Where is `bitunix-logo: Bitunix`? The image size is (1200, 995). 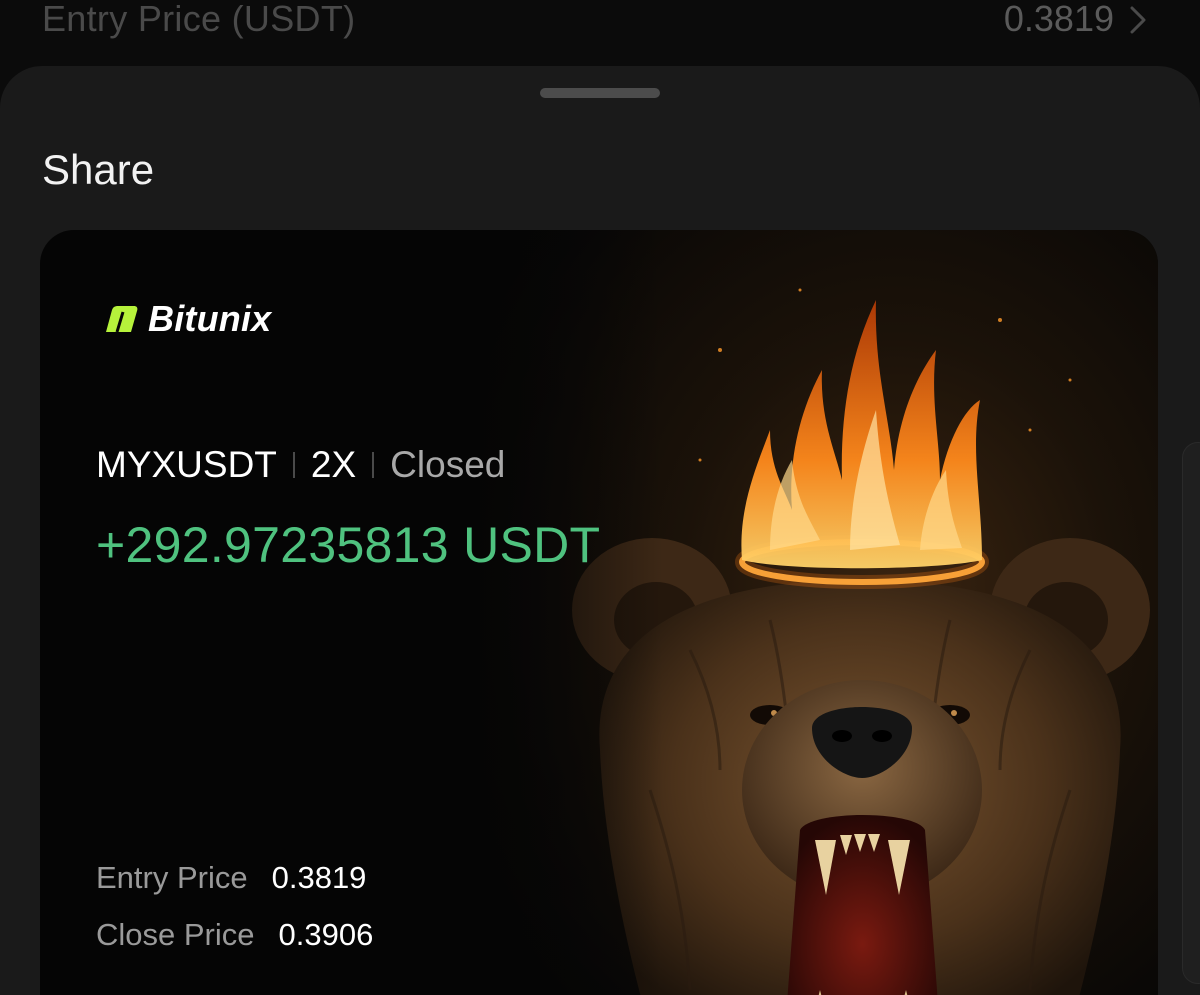 bitunix-logo: Bitunix is located at coordinates (185, 319).